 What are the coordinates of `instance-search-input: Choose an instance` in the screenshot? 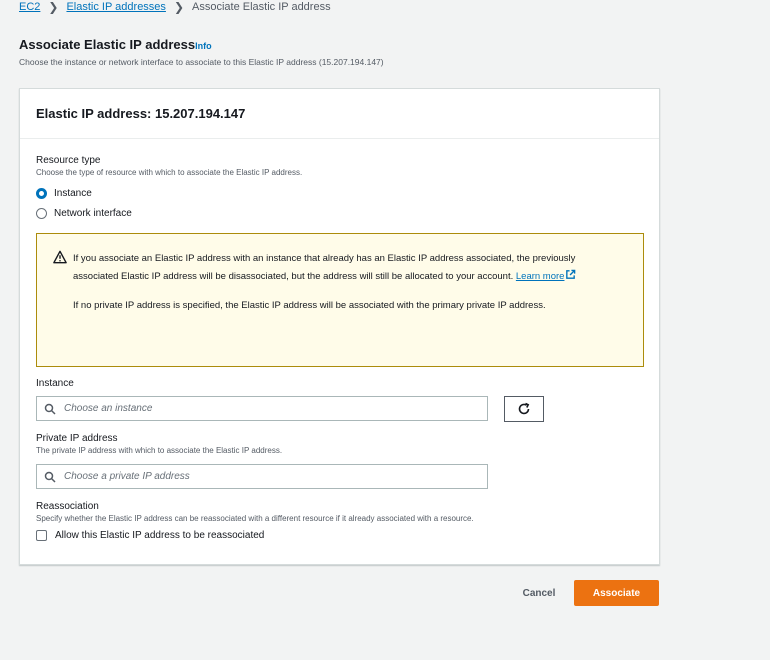 It's located at (262, 408).